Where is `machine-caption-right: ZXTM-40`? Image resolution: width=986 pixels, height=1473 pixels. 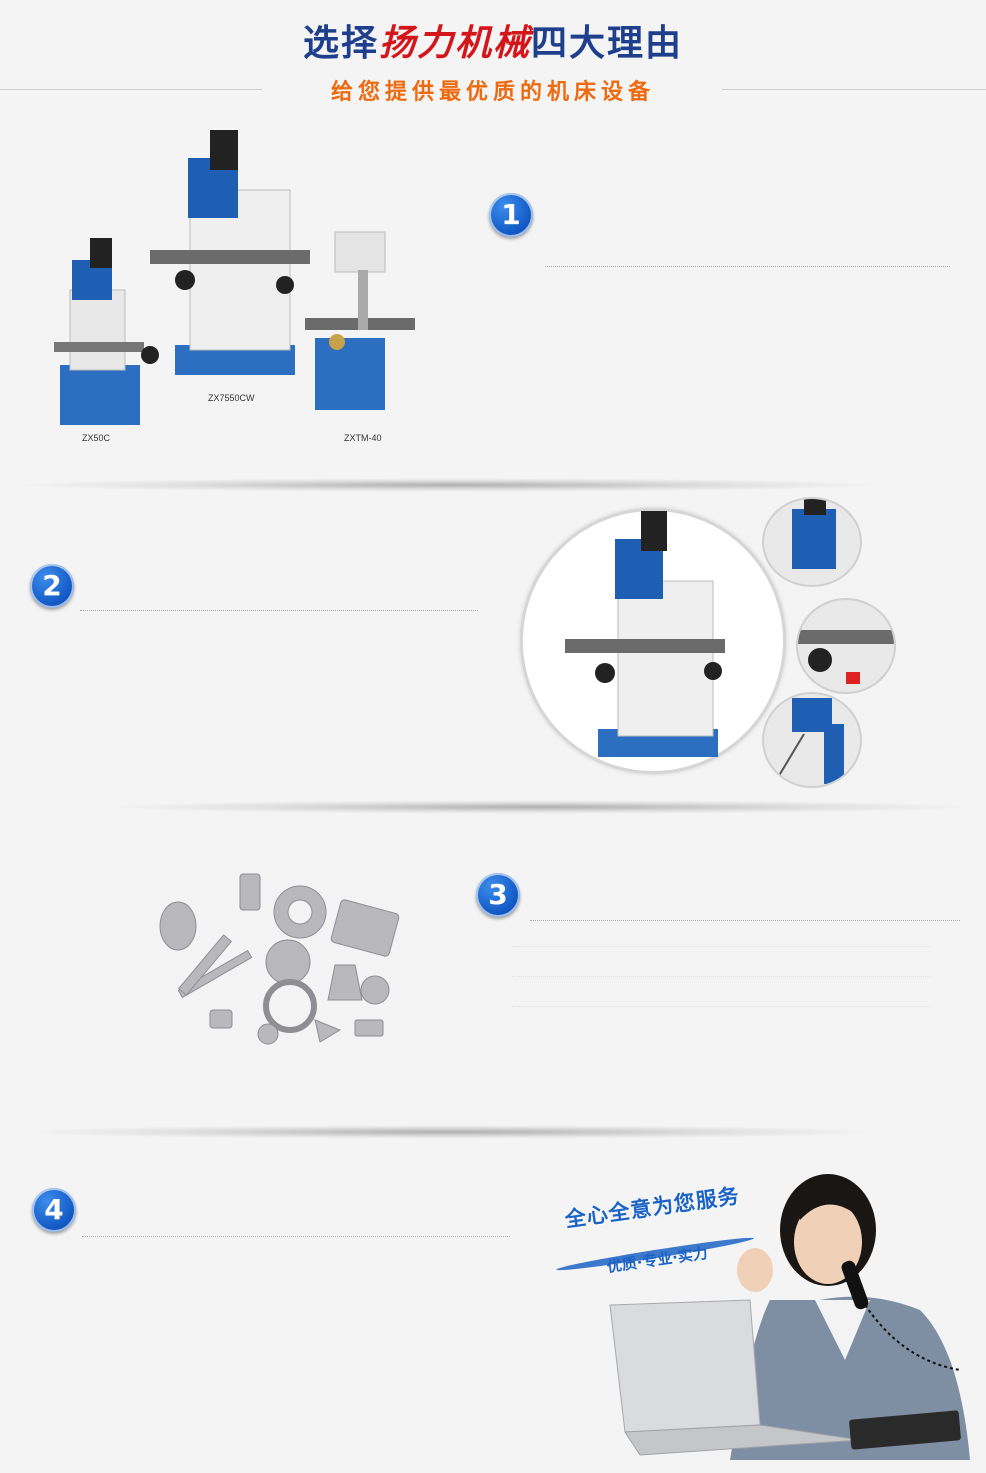 machine-caption-right: ZXTM-40 is located at coordinates (363, 438).